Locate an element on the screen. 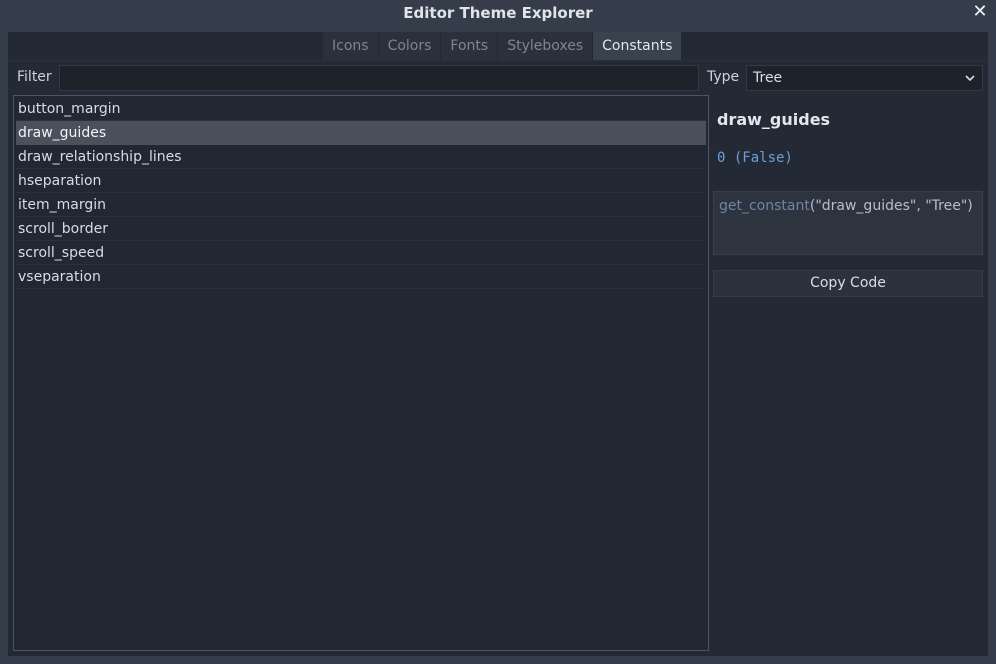  copy-code-button: Copy Code is located at coordinates (848, 283).